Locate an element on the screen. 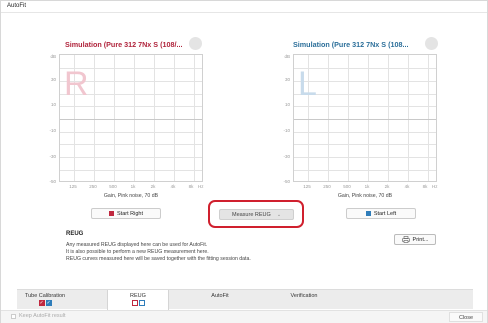 The height and width of the screenshot is (323, 488). right-graph: R is located at coordinates (131, 118).